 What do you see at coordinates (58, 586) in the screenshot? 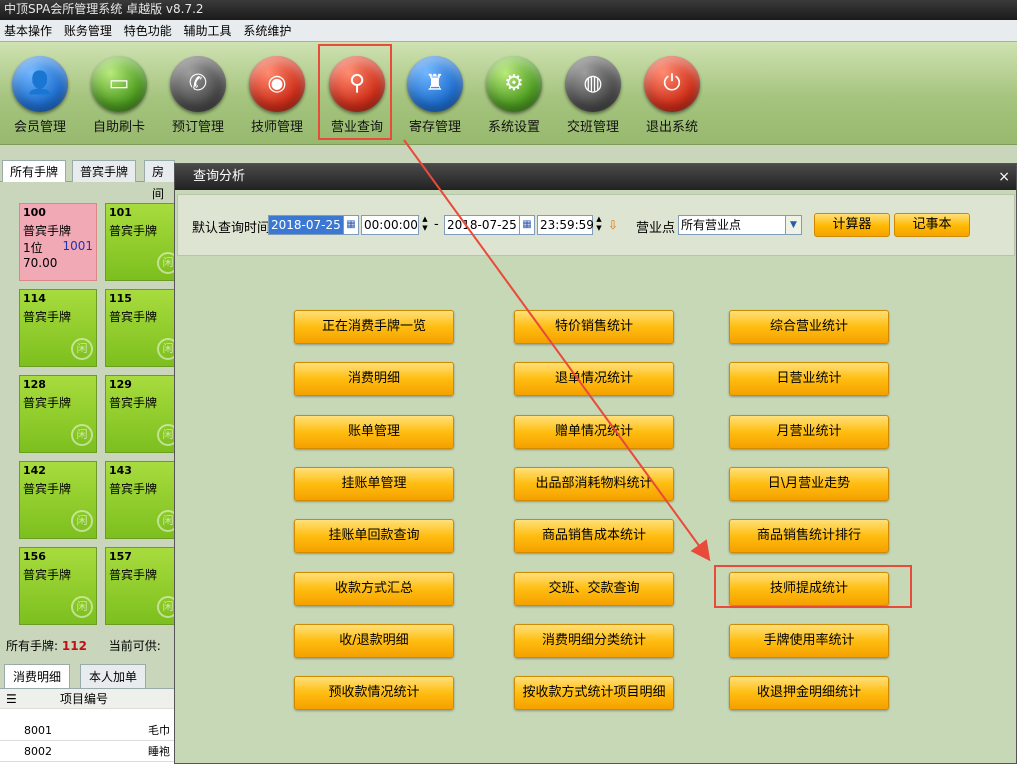
I see `tag-card: 156 普宾手牌闲` at bounding box center [58, 586].